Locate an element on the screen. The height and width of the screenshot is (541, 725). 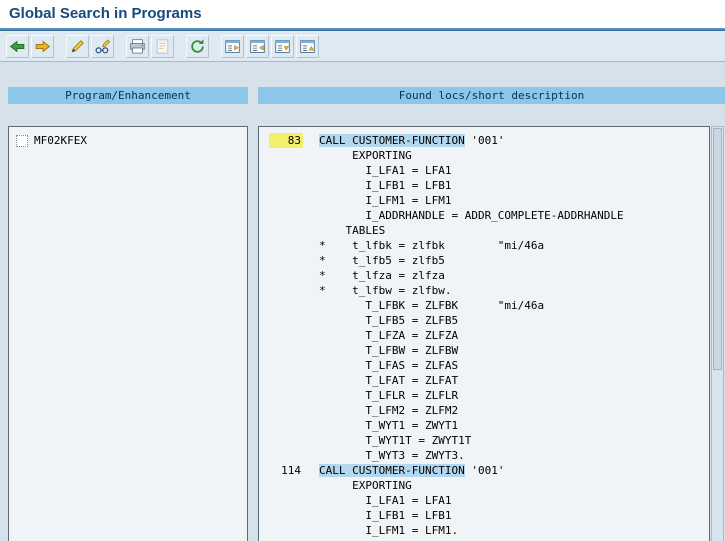
expand-all-button is located at coordinates (282, 46).